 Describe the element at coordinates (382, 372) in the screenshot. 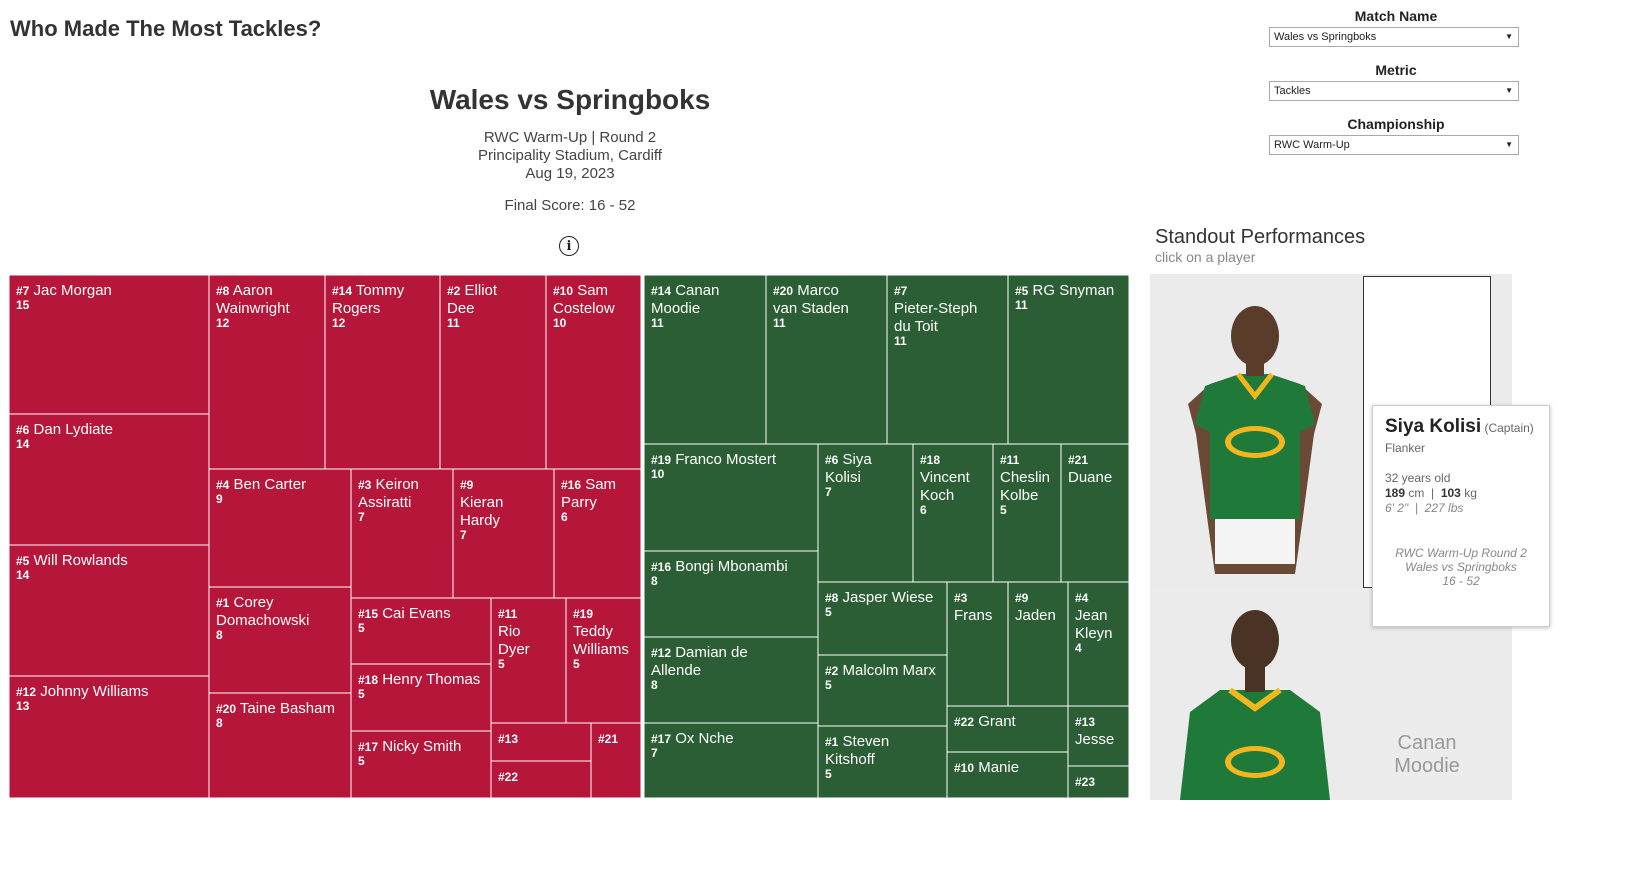

I see `player-tile-wales-tommy-rogers: #14 Tommy Rogers12` at that location.